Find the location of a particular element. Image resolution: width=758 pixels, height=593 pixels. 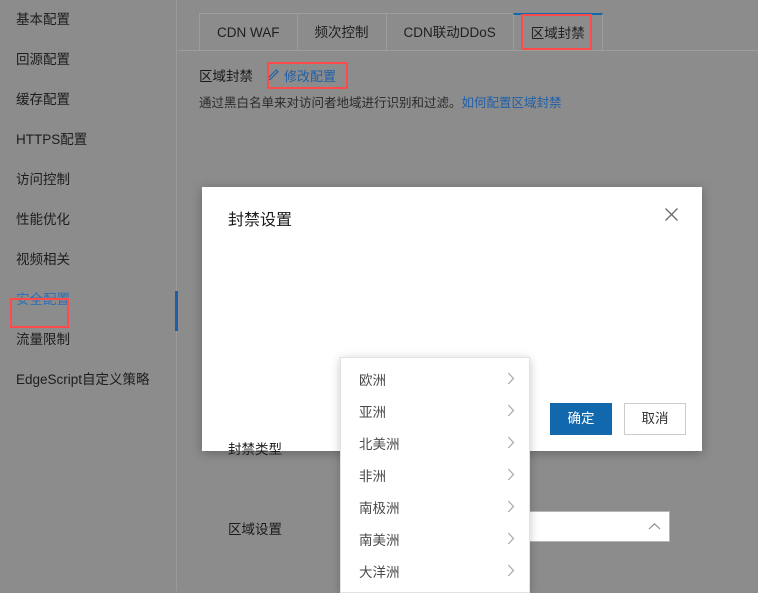

dropdown-item-africa: 非洲 is located at coordinates (435, 475).